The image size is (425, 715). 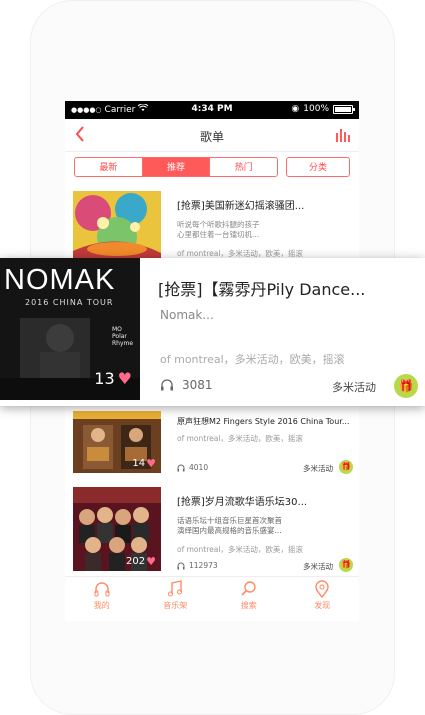 I want to click on tab-discover: 发现, so click(x=323, y=599).